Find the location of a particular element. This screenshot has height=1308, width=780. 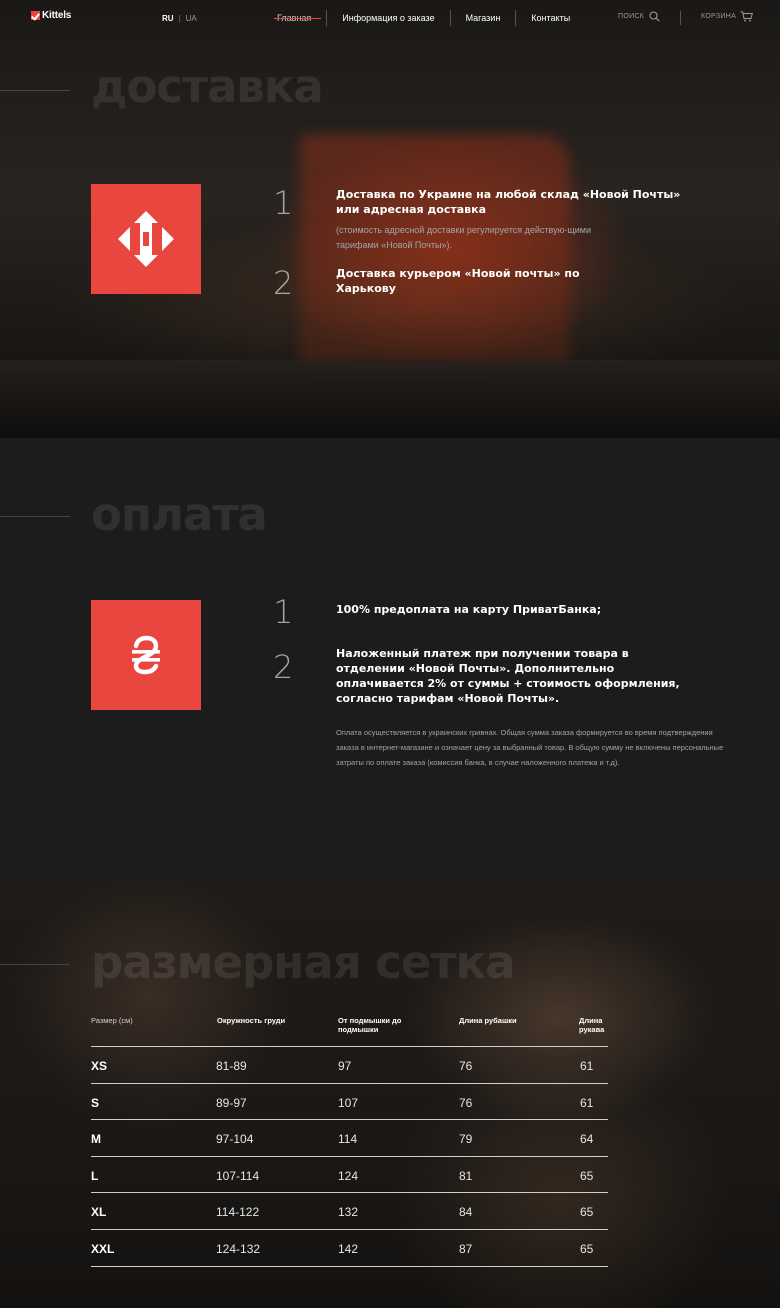

search-label: ПОИСК is located at coordinates (631, 16).